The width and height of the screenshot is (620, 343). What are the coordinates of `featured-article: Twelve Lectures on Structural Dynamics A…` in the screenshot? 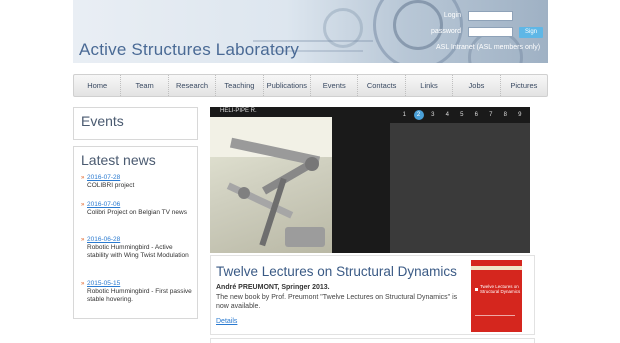 It's located at (372, 295).